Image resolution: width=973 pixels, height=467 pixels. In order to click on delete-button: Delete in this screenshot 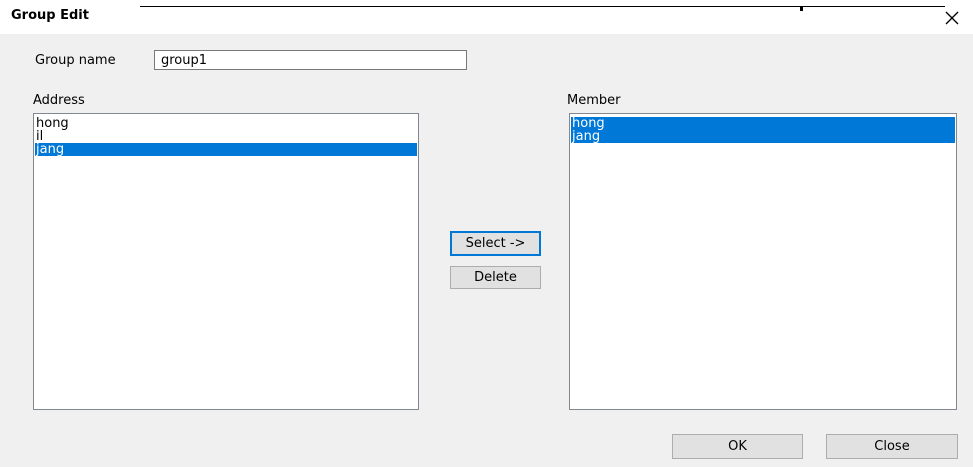, I will do `click(495, 277)`.